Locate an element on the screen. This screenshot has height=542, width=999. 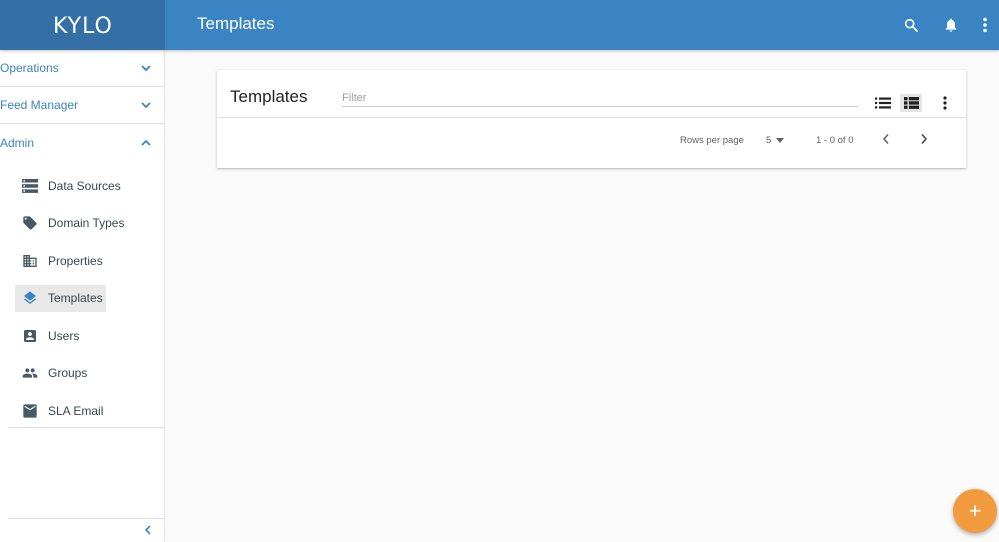
sidebar-item-data-sources: Data Sources is located at coordinates (82, 186).